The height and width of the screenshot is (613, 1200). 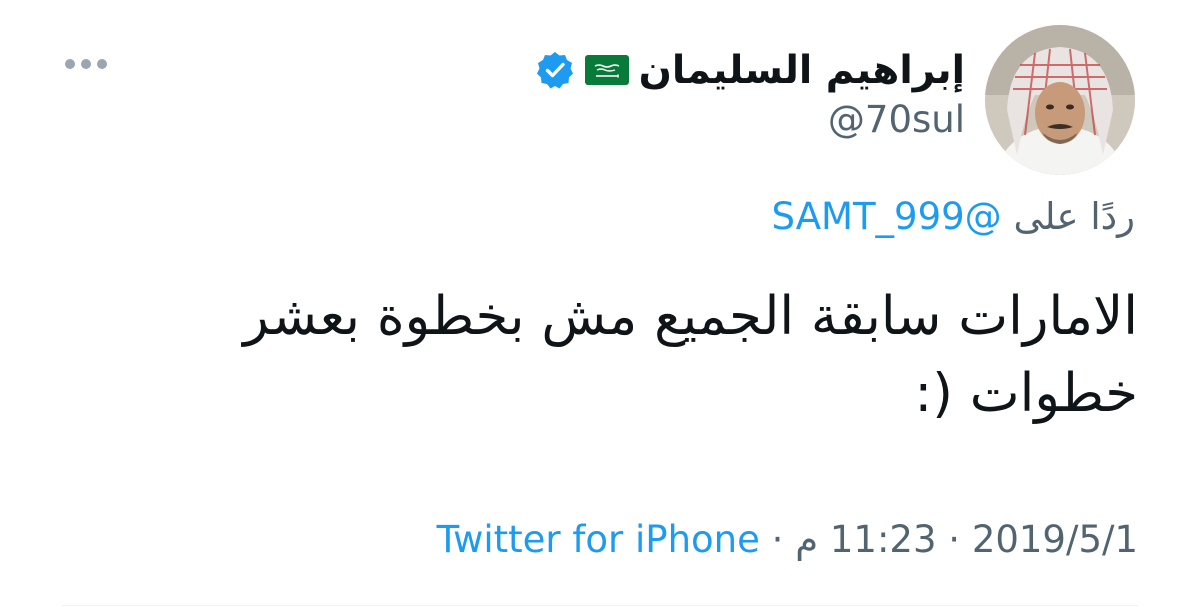 I want to click on tweet-date: 2019/5/1, so click(x=1055, y=539).